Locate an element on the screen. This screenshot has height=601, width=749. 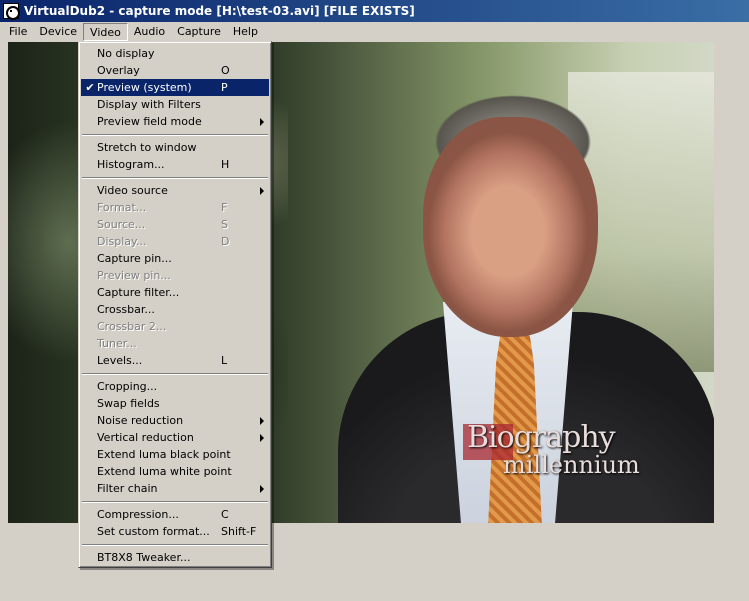
menu-item-set-custom-format: Set custom format... Shift-F is located at coordinates (175, 531).